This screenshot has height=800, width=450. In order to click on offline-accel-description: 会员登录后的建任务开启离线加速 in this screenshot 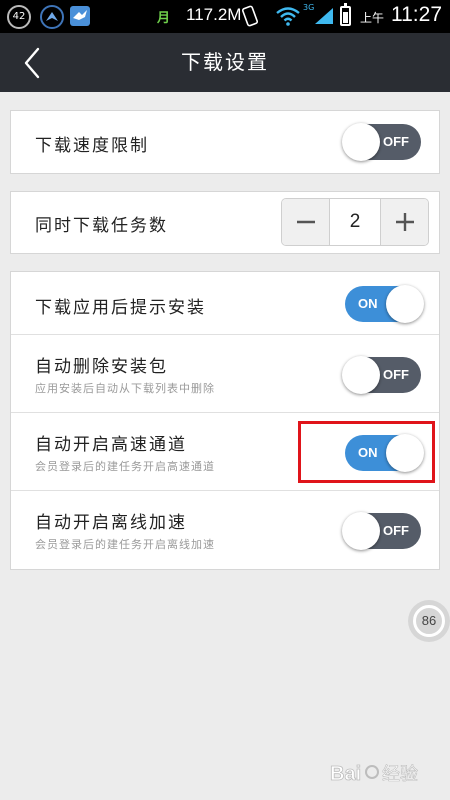, I will do `click(125, 544)`.